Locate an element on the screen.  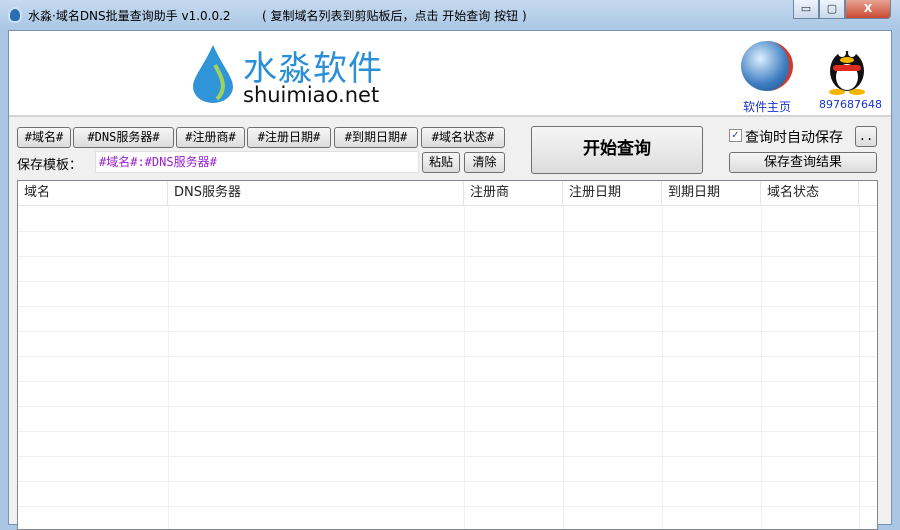
qq-penguin-icon is located at coordinates (847, 67).